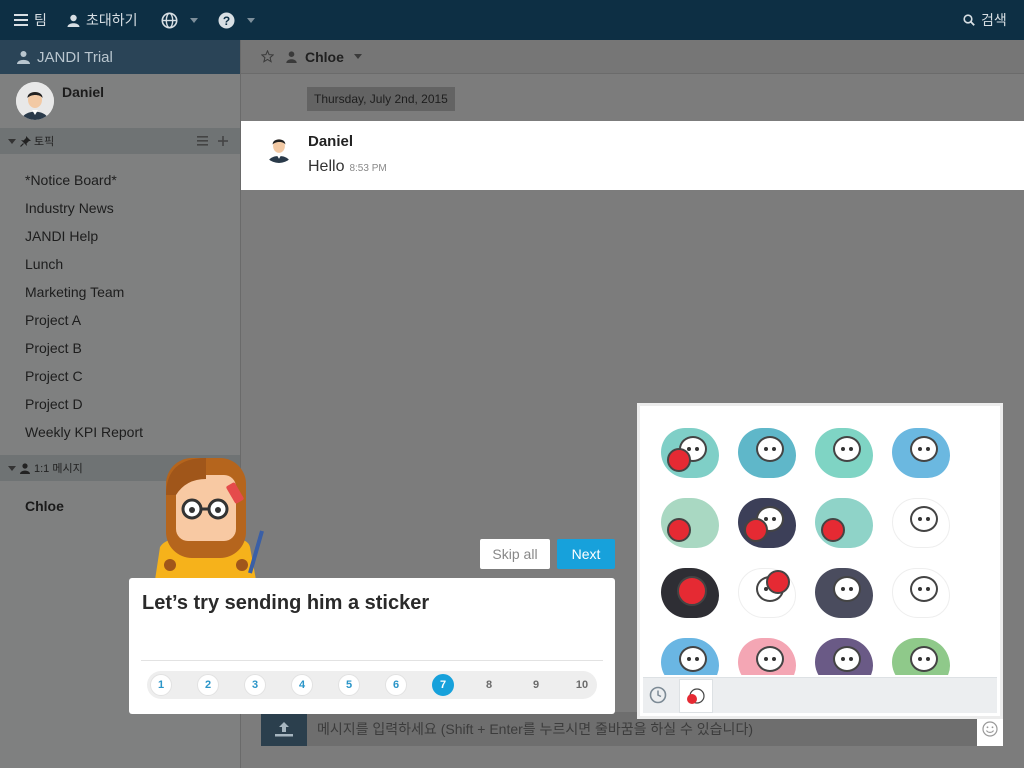  I want to click on next-button: Next, so click(586, 554).